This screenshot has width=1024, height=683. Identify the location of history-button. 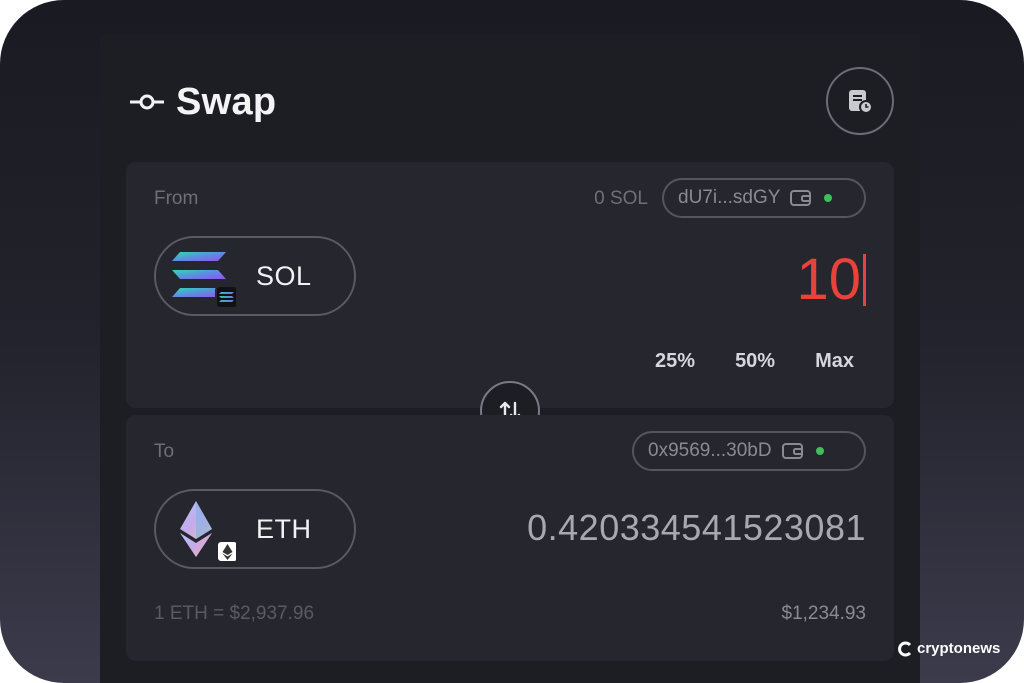
(860, 101).